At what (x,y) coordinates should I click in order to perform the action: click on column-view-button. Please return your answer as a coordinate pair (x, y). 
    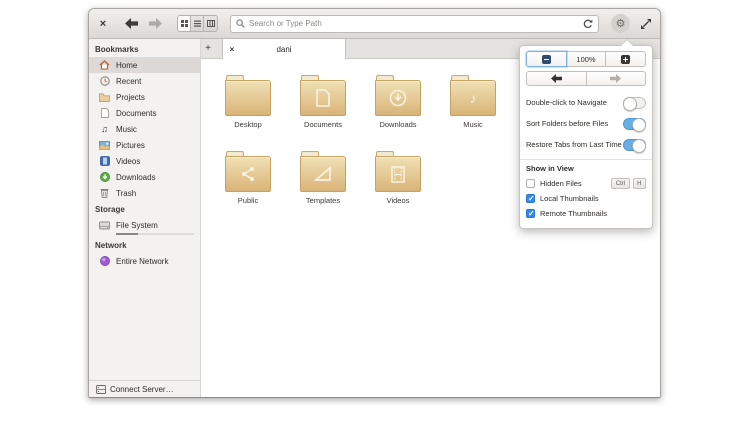
    Looking at the image, I should click on (210, 23).